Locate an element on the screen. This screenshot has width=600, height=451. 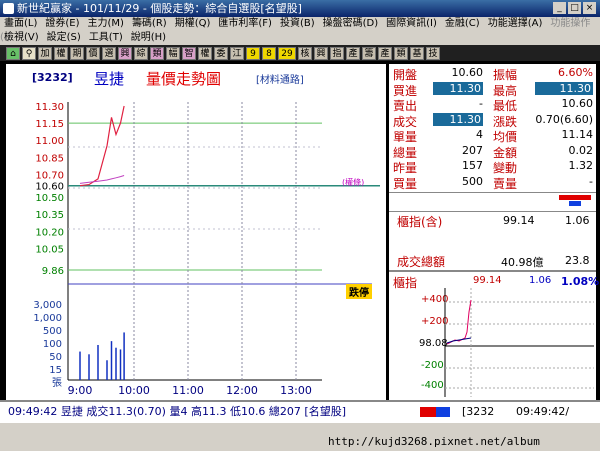
average-line is located at coordinates (102, 179).